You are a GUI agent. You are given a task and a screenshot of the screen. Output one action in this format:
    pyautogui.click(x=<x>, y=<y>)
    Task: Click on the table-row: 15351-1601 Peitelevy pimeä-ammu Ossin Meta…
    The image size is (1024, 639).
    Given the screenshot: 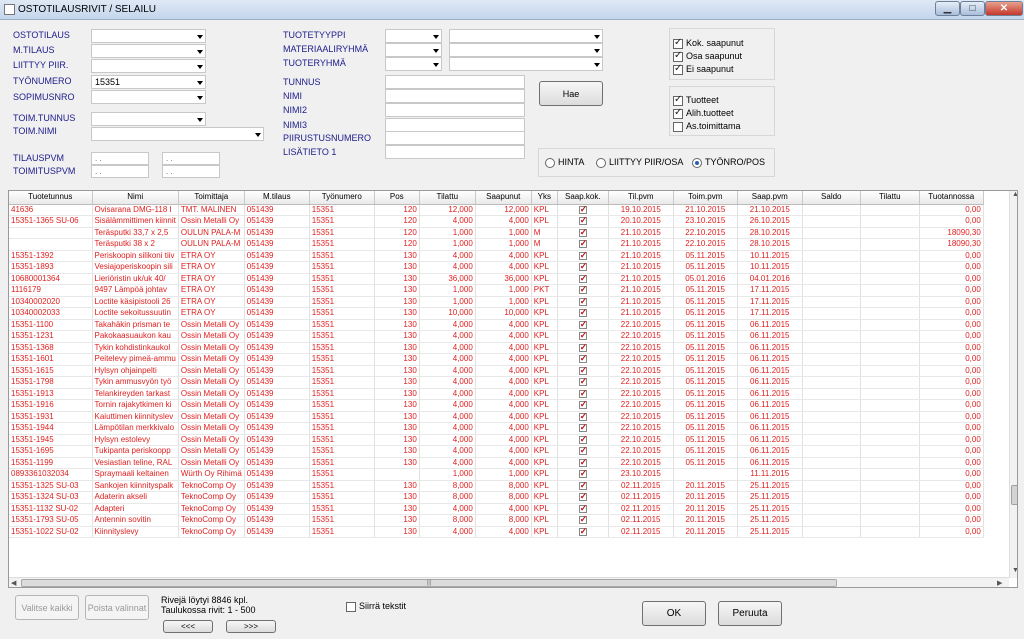 What is the action you would take?
    pyautogui.click(x=496, y=359)
    